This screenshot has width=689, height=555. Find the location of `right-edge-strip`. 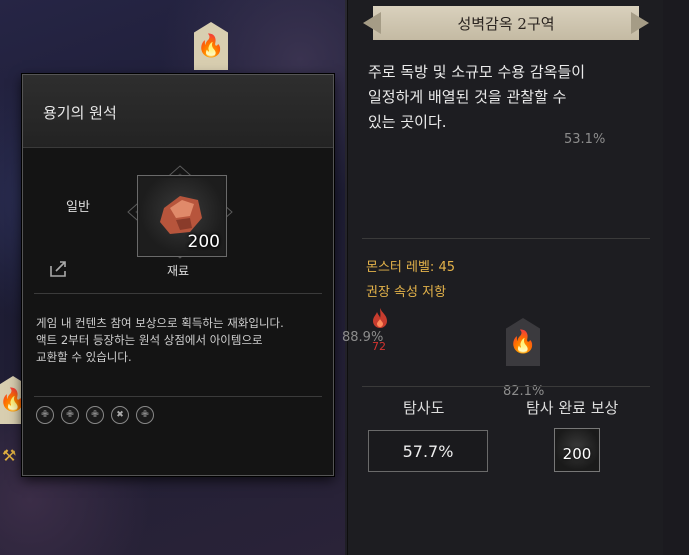

right-edge-strip is located at coordinates (676, 277).